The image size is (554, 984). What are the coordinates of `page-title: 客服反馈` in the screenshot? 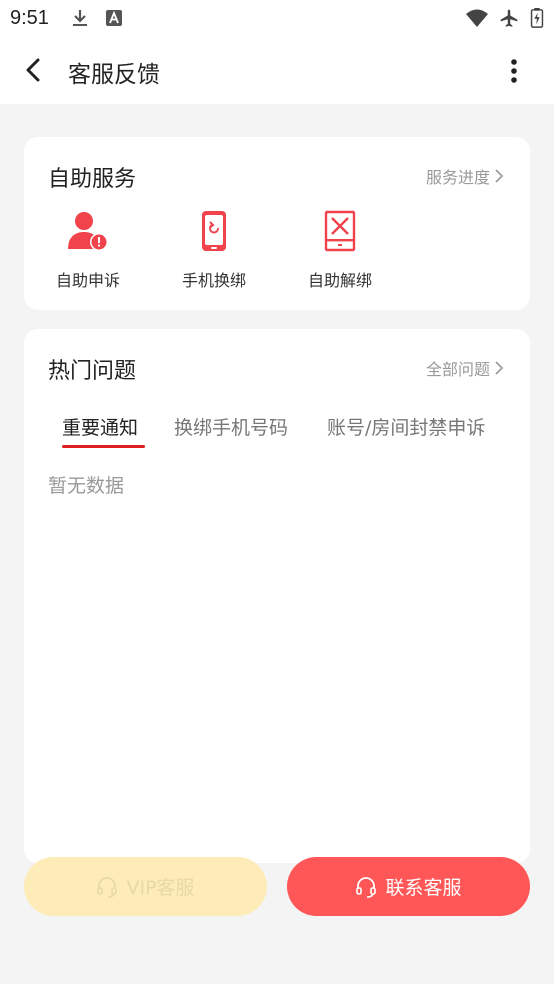 It's located at (114, 75).